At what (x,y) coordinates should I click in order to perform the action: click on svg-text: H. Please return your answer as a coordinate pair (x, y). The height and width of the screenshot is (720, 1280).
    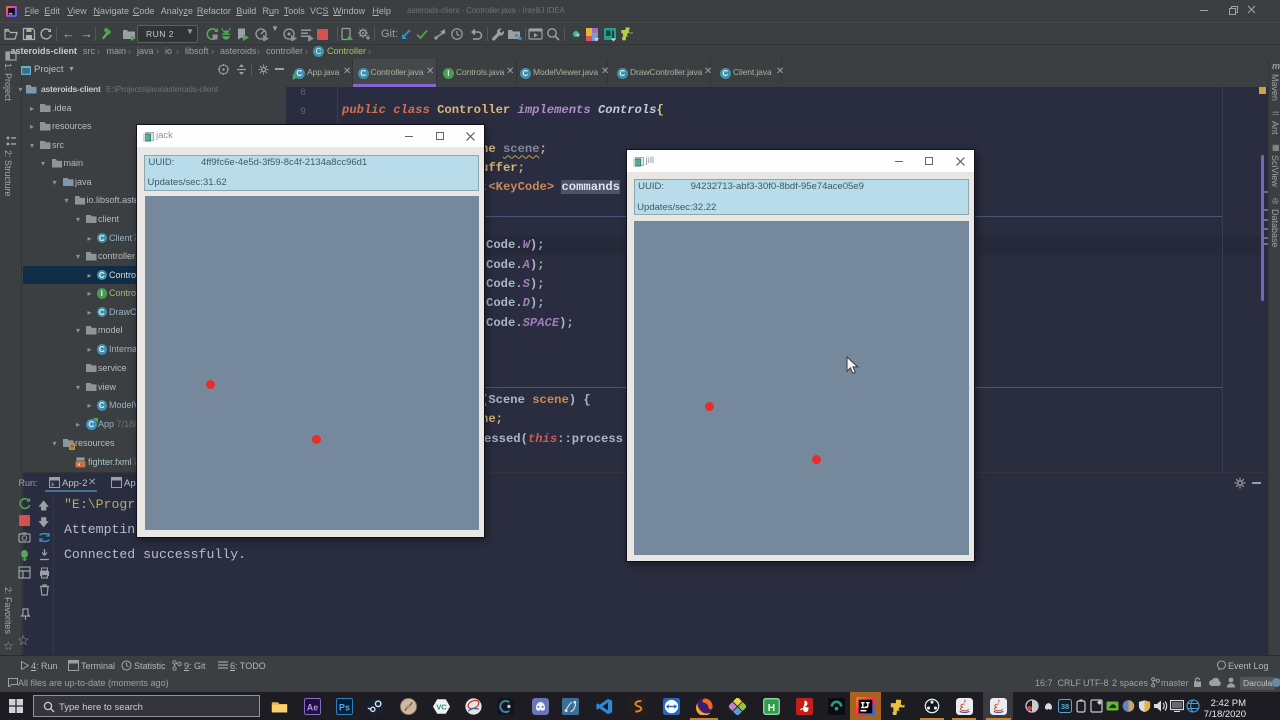
    Looking at the image, I should click on (770, 707).